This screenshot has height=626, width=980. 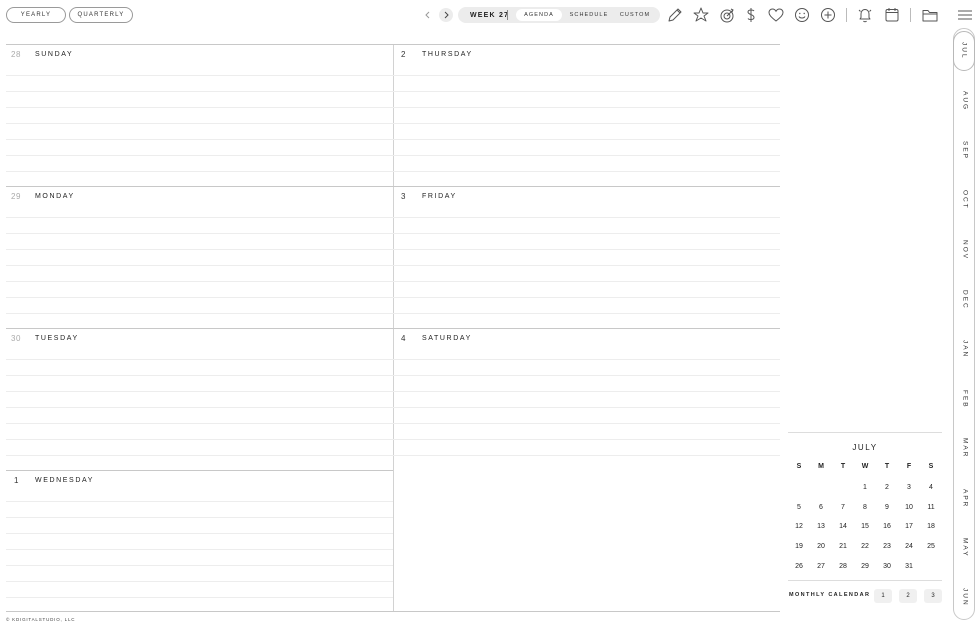 I want to click on prev-week-button, so click(x=428, y=15).